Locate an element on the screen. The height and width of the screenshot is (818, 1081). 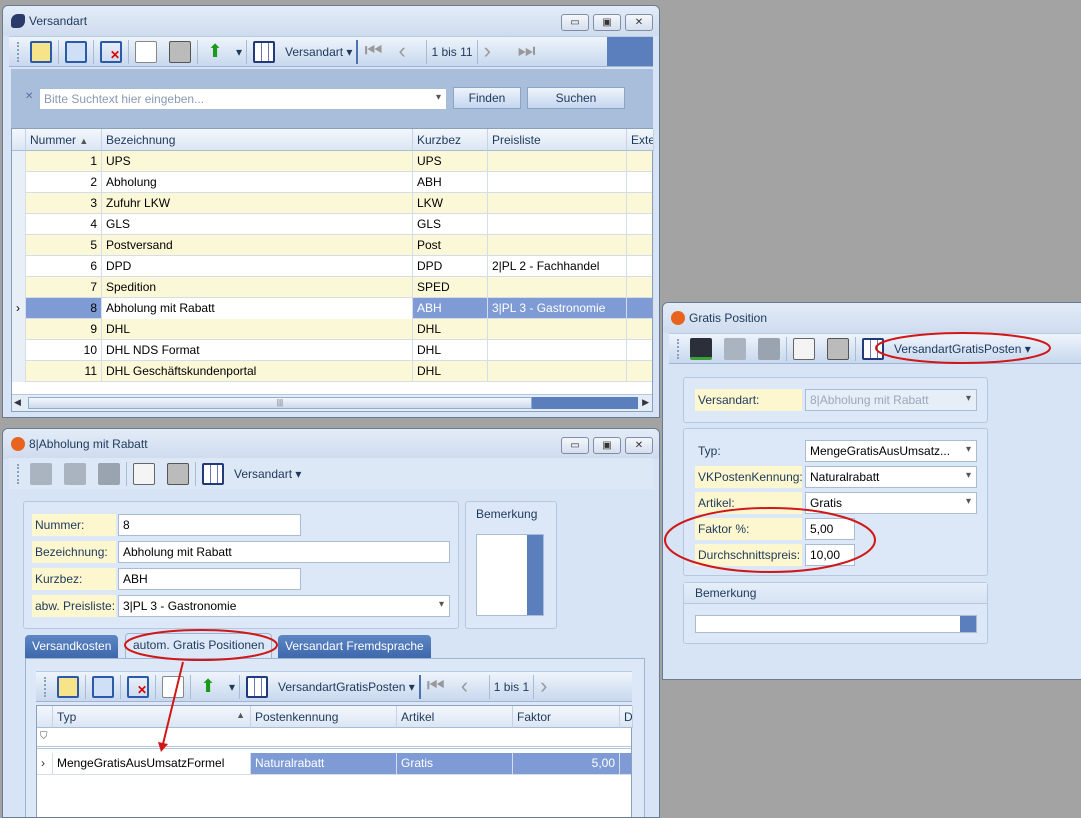
scroll-left-icon: ◀ is located at coordinates (17, 402).